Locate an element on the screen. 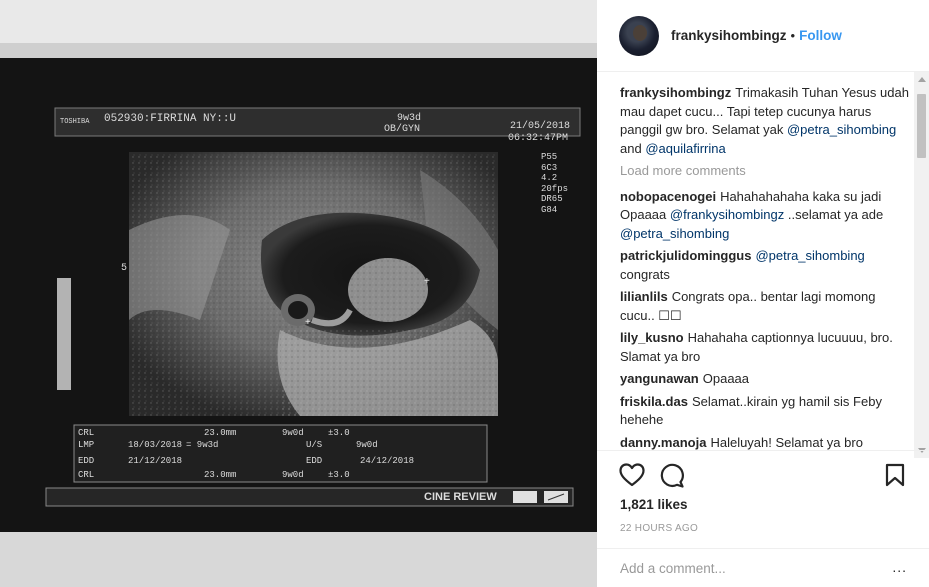 Image resolution: width=929 pixels, height=587 pixels. param: 4.2 is located at coordinates (549, 178).